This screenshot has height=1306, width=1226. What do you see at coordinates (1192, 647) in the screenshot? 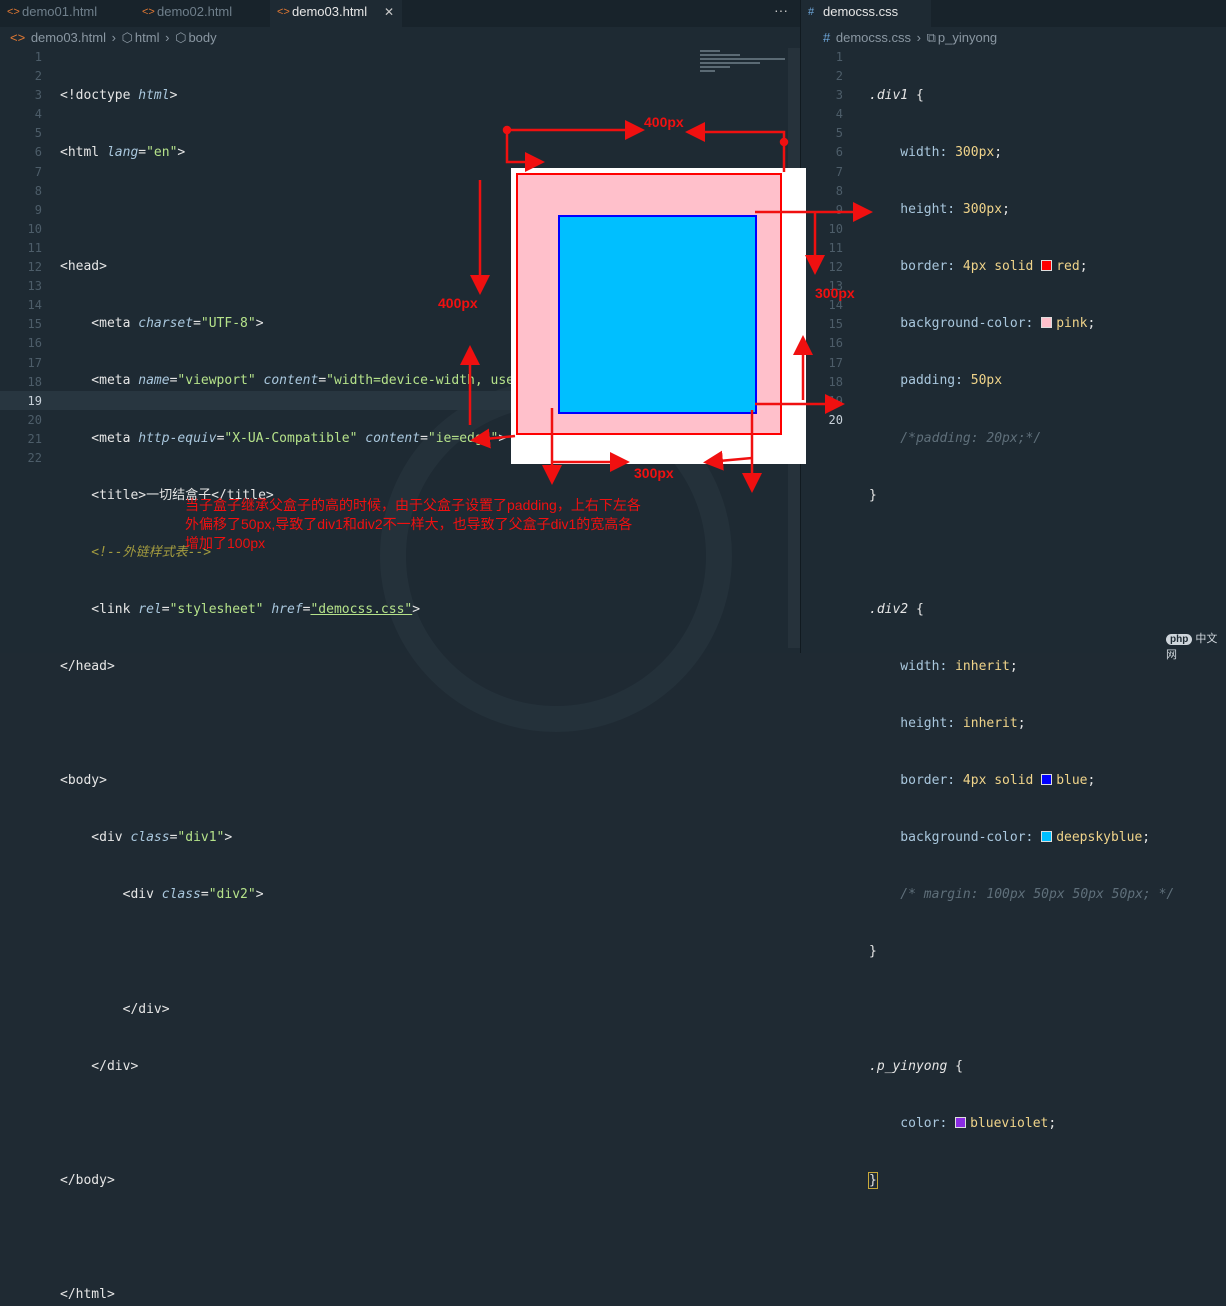
I see `php-cn-logo: php 中文网` at bounding box center [1192, 647].